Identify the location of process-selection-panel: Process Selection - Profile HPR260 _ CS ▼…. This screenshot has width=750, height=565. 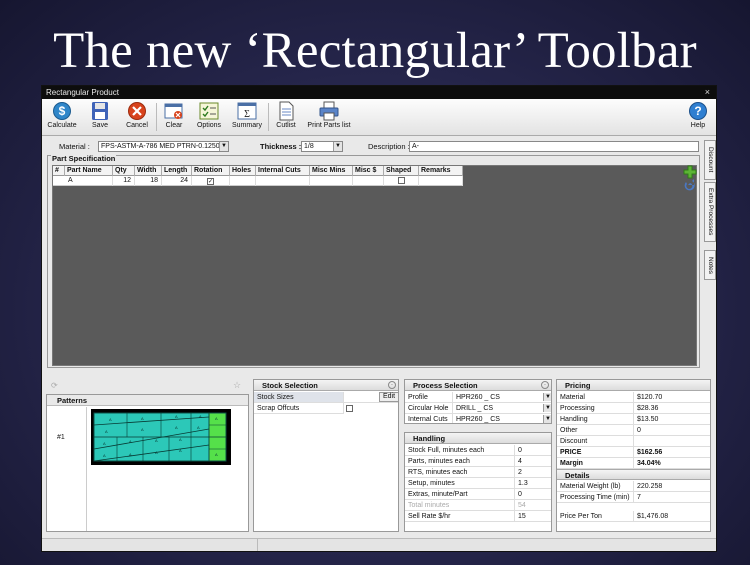
(478, 401).